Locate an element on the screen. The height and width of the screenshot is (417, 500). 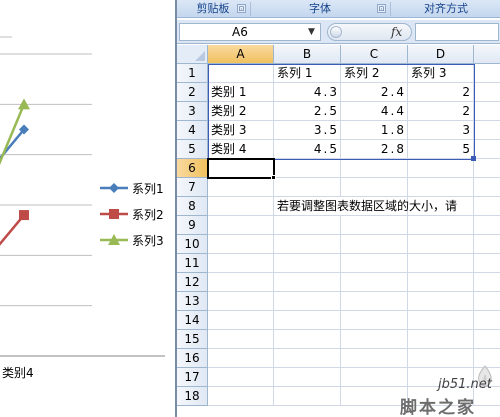
row-header-3: 3 is located at coordinates (192, 111).